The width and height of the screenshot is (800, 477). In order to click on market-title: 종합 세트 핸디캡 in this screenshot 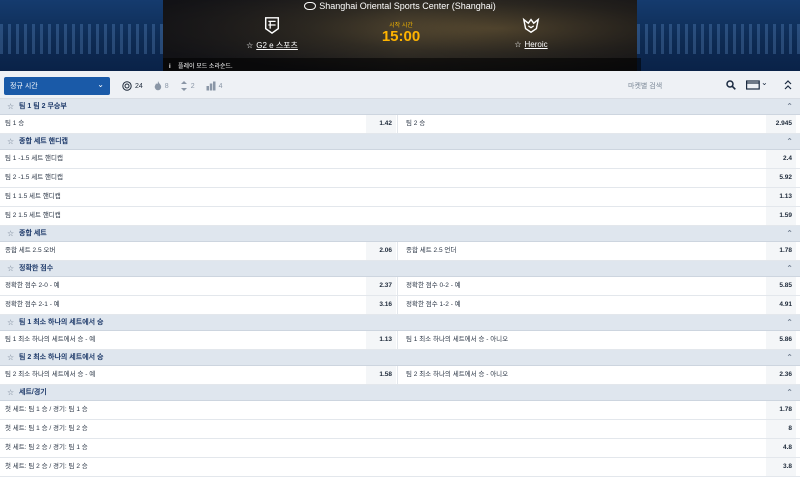, I will do `click(43, 141)`.